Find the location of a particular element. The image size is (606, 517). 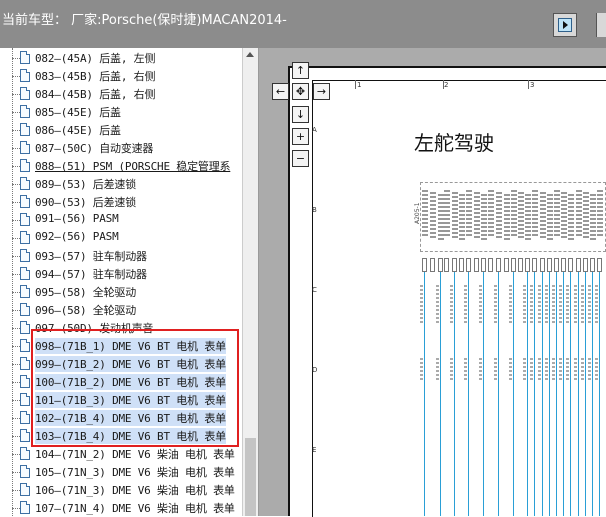

tree-item: 093—(57) 驻车制动器 is located at coordinates (121, 256).